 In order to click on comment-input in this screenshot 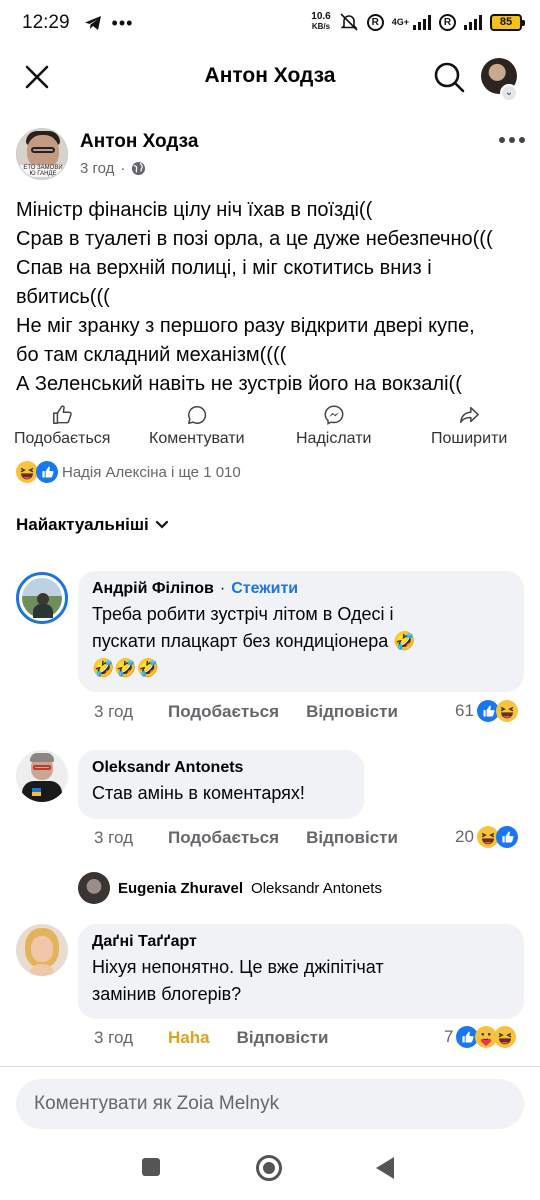, I will do `click(270, 1104)`.